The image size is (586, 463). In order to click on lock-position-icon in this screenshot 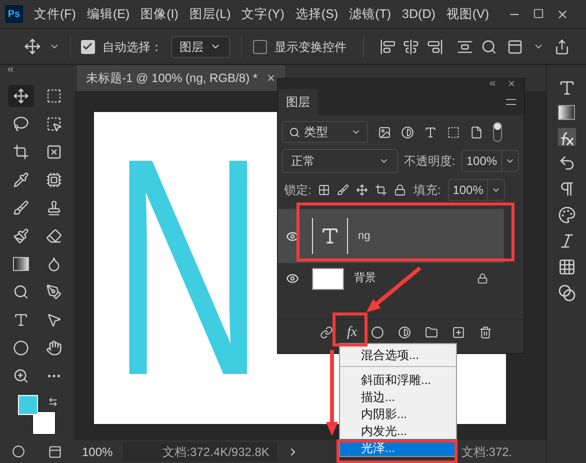, I will do `click(362, 190)`.